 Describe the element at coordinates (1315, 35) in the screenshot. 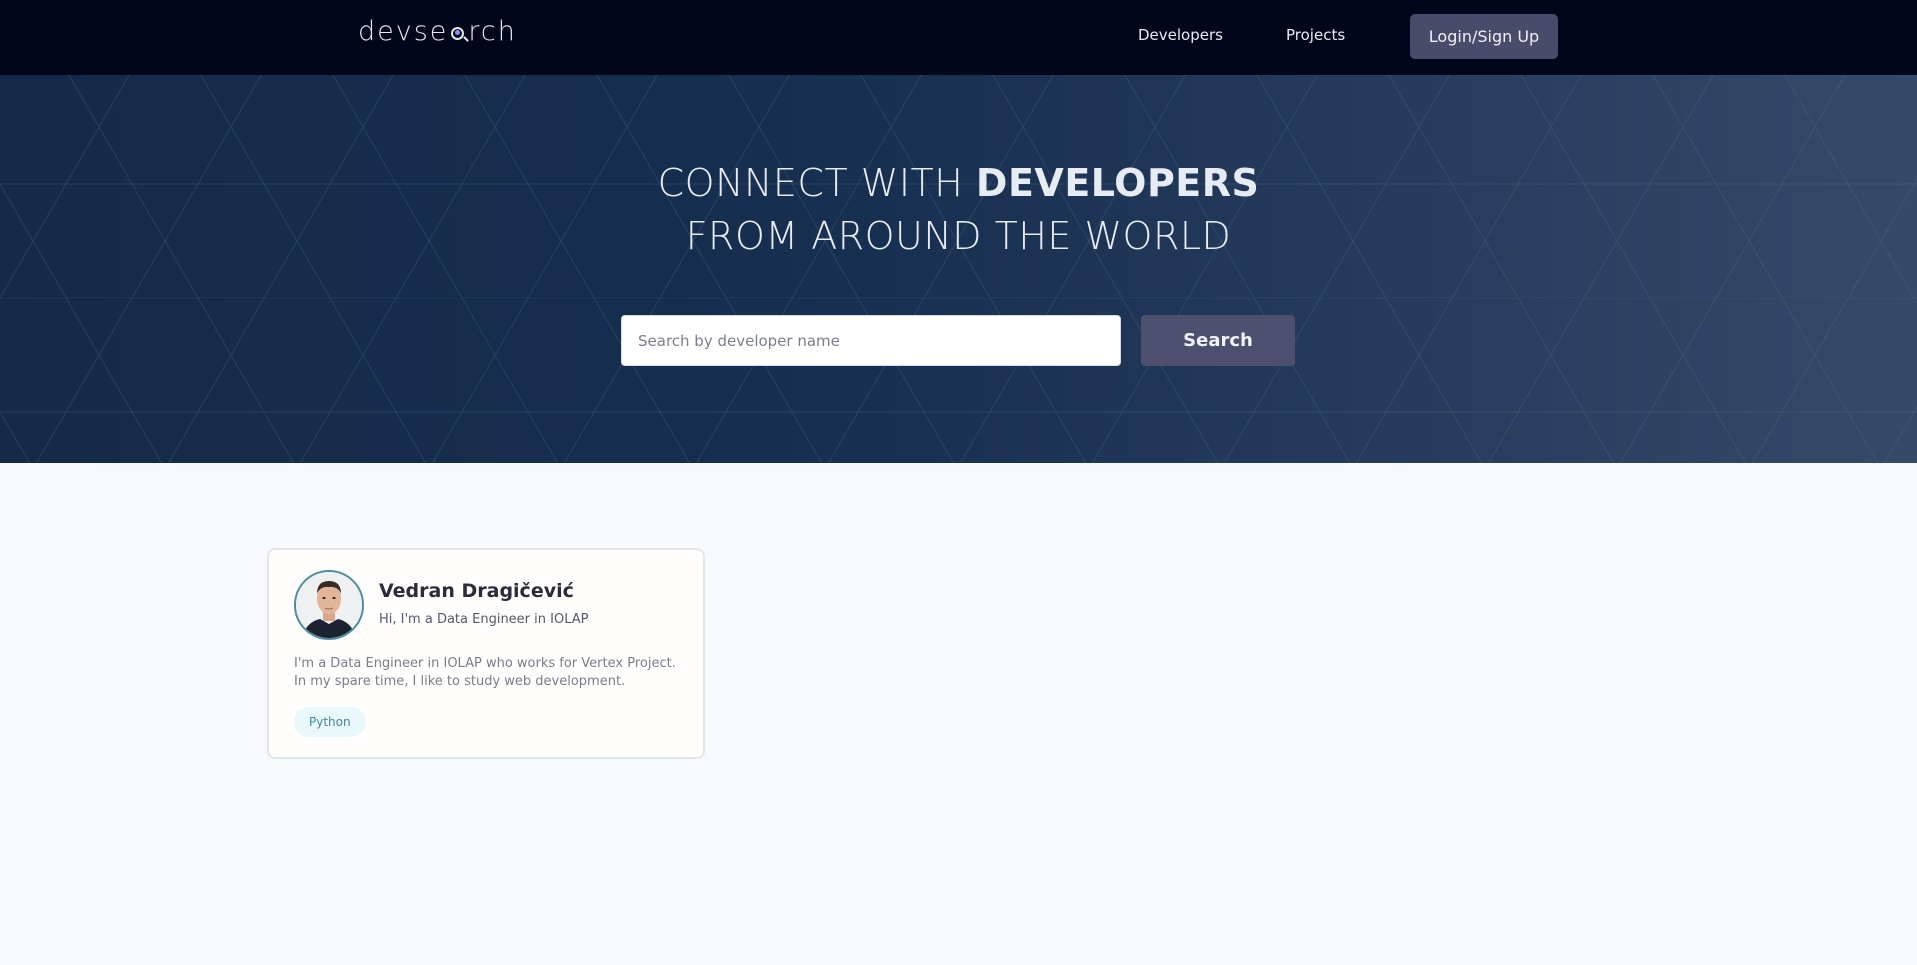

I see `nav-projects-link: Projects` at that location.